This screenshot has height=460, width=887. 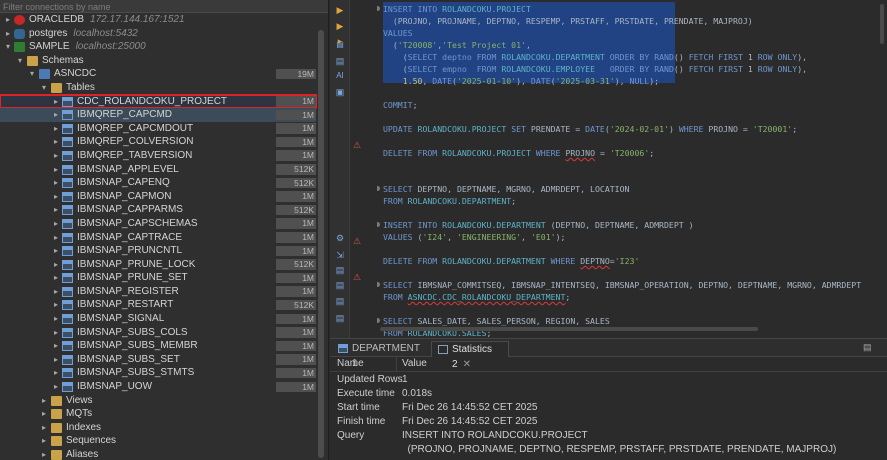 What do you see at coordinates (158, 156) in the screenshot?
I see `table-row: ▸ IBMQREP_TABVERSION 1M` at bounding box center [158, 156].